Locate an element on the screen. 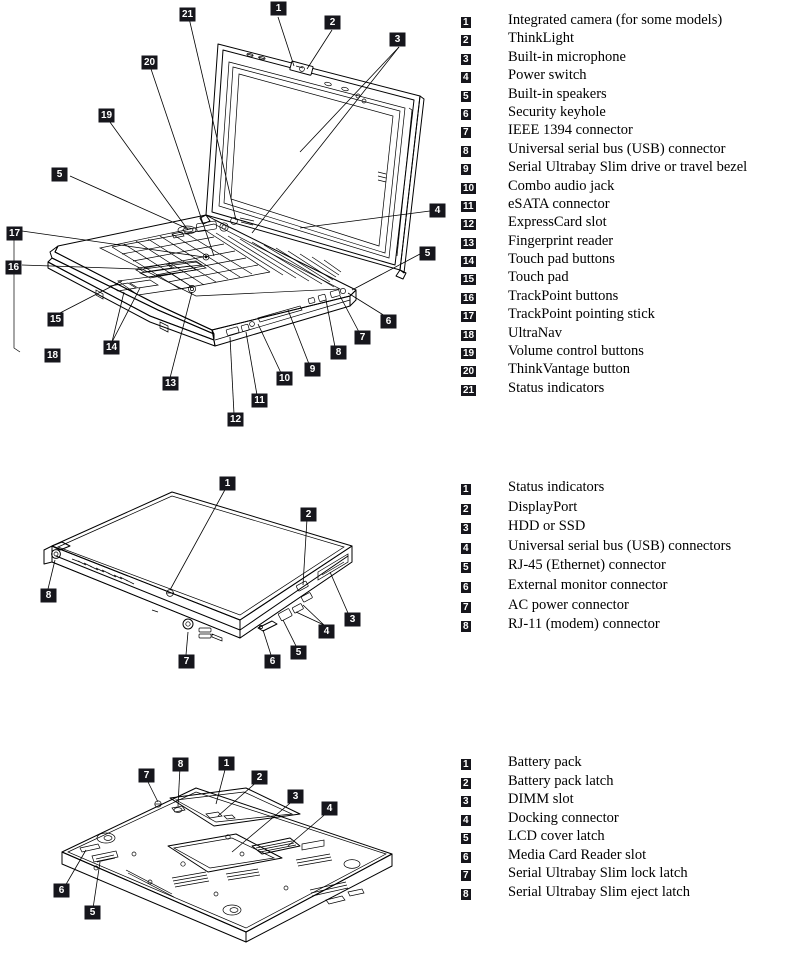 This screenshot has height=961, width=796. legend-item: 7 Serial Ultrabay Slim lock latch is located at coordinates (575, 874).